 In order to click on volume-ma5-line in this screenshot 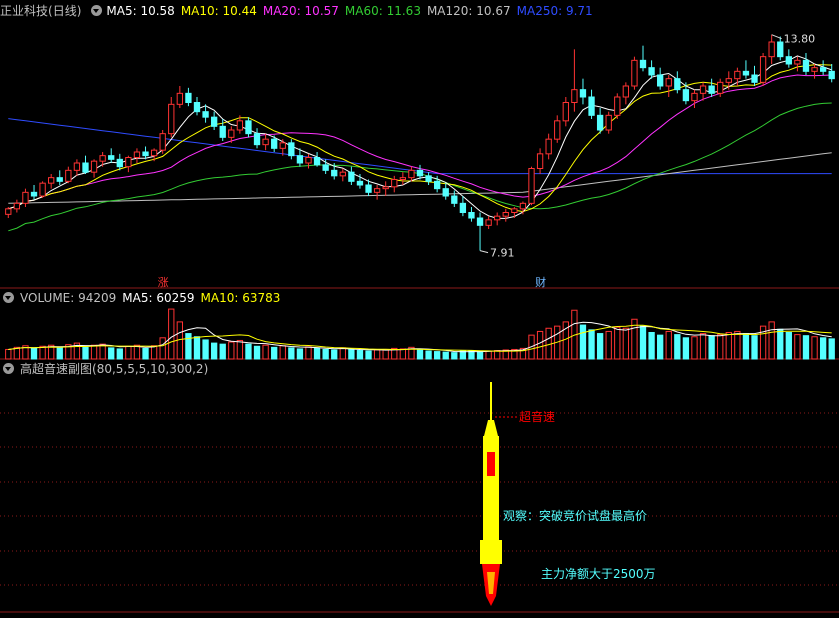, I will do `click(420, 337)`.